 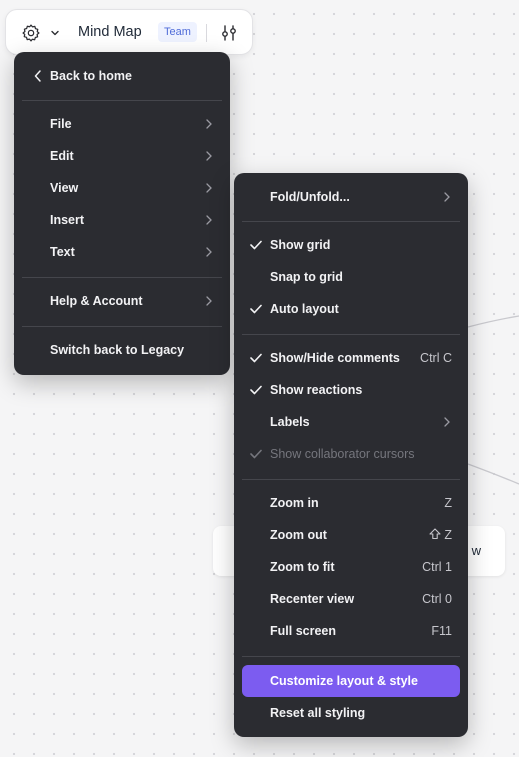 What do you see at coordinates (96, 301) in the screenshot?
I see `menu-item-label: Help & Account` at bounding box center [96, 301].